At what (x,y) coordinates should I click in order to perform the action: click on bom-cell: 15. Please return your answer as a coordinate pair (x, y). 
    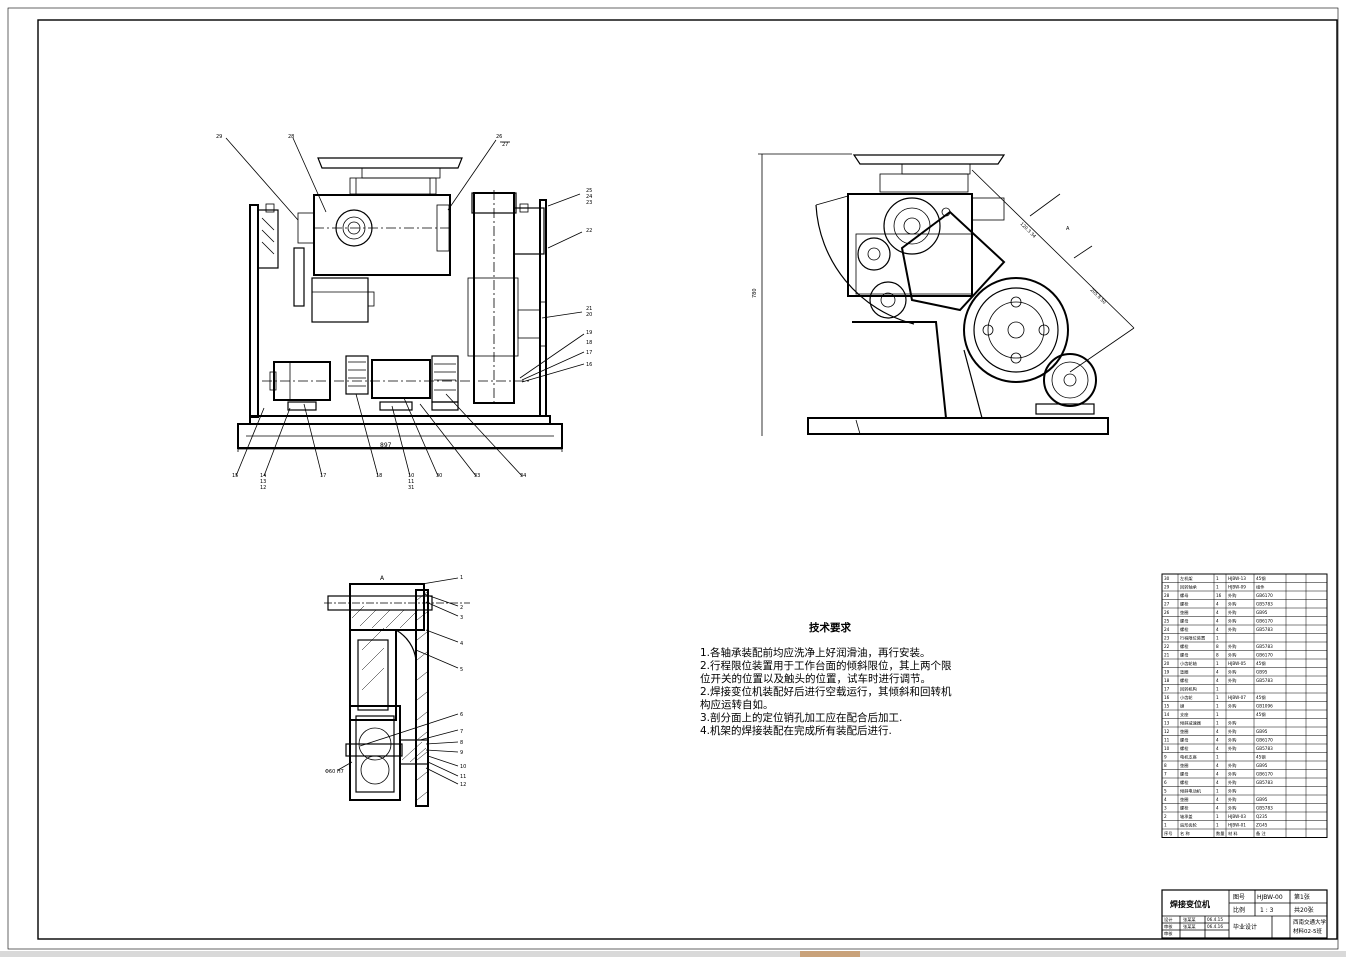
    Looking at the image, I should click on (1167, 706).